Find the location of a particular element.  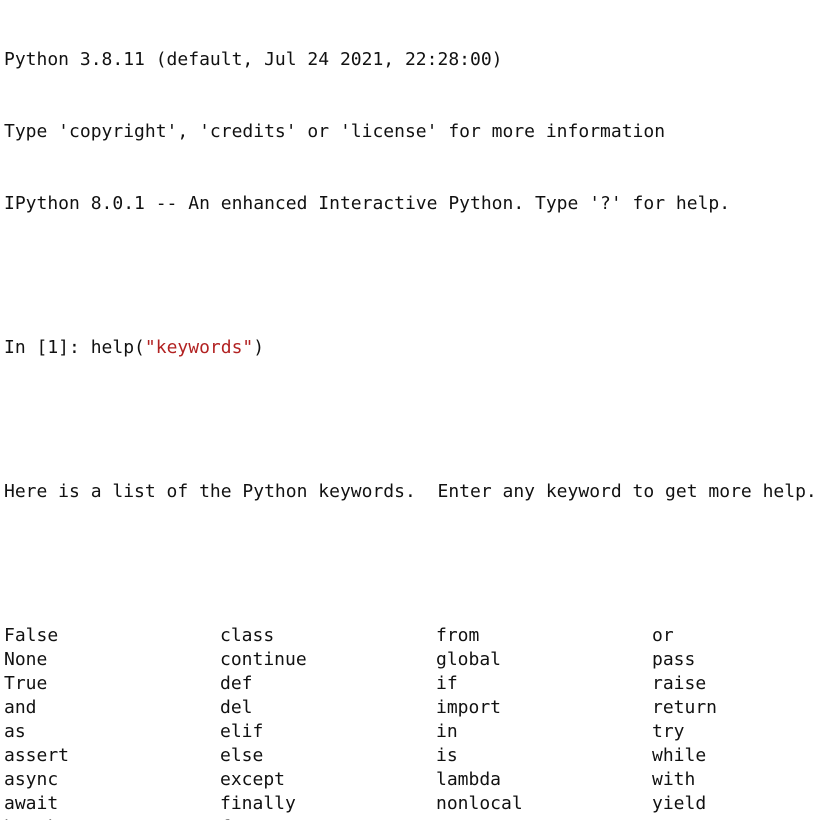

keyword-item: finally is located at coordinates (258, 803).